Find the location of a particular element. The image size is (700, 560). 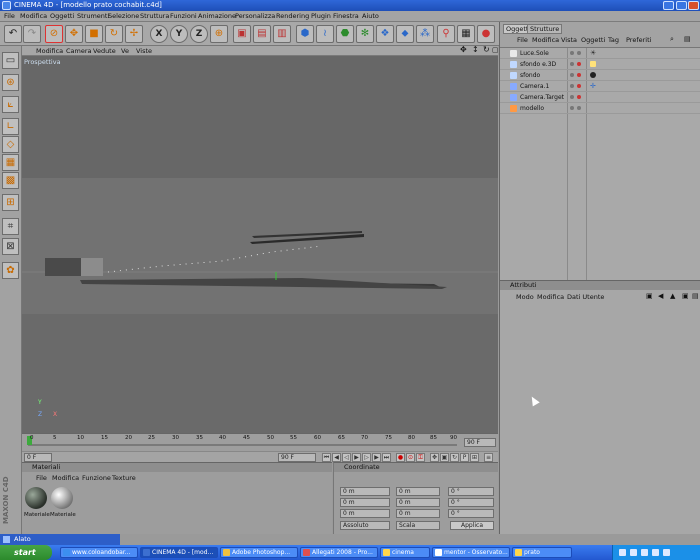

environment-icon: ⬥ is located at coordinates (405, 34).